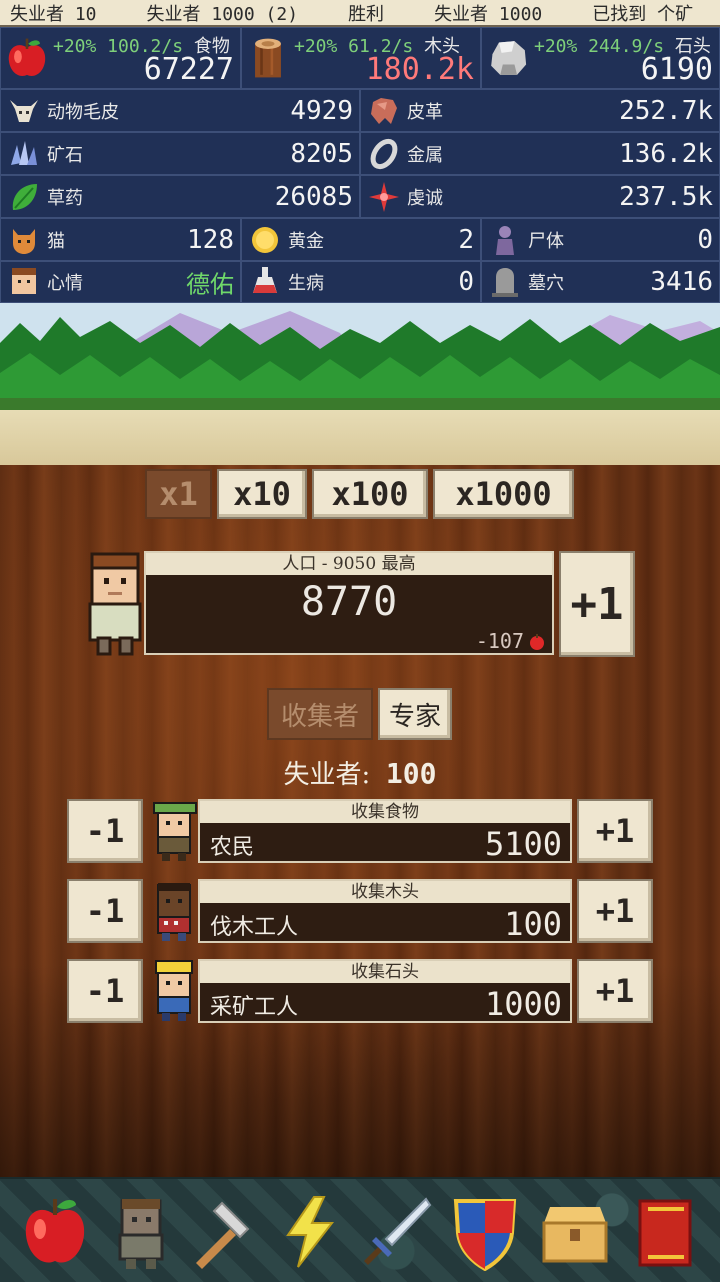 The width and height of the screenshot is (720, 1282). What do you see at coordinates (313, 196) in the screenshot?
I see `herbs-value: 26085` at bounding box center [313, 196].